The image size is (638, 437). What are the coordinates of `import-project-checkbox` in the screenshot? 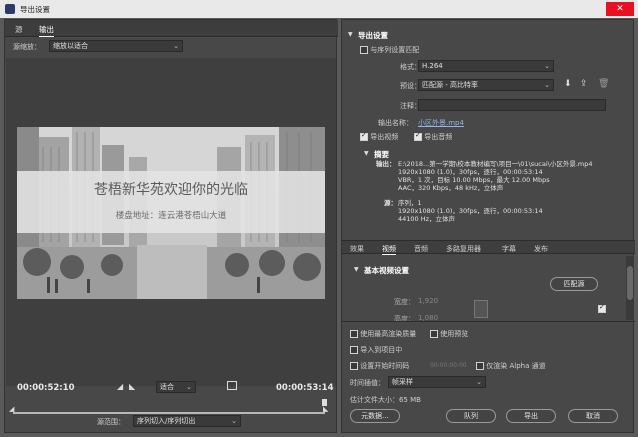 It's located at (354, 350).